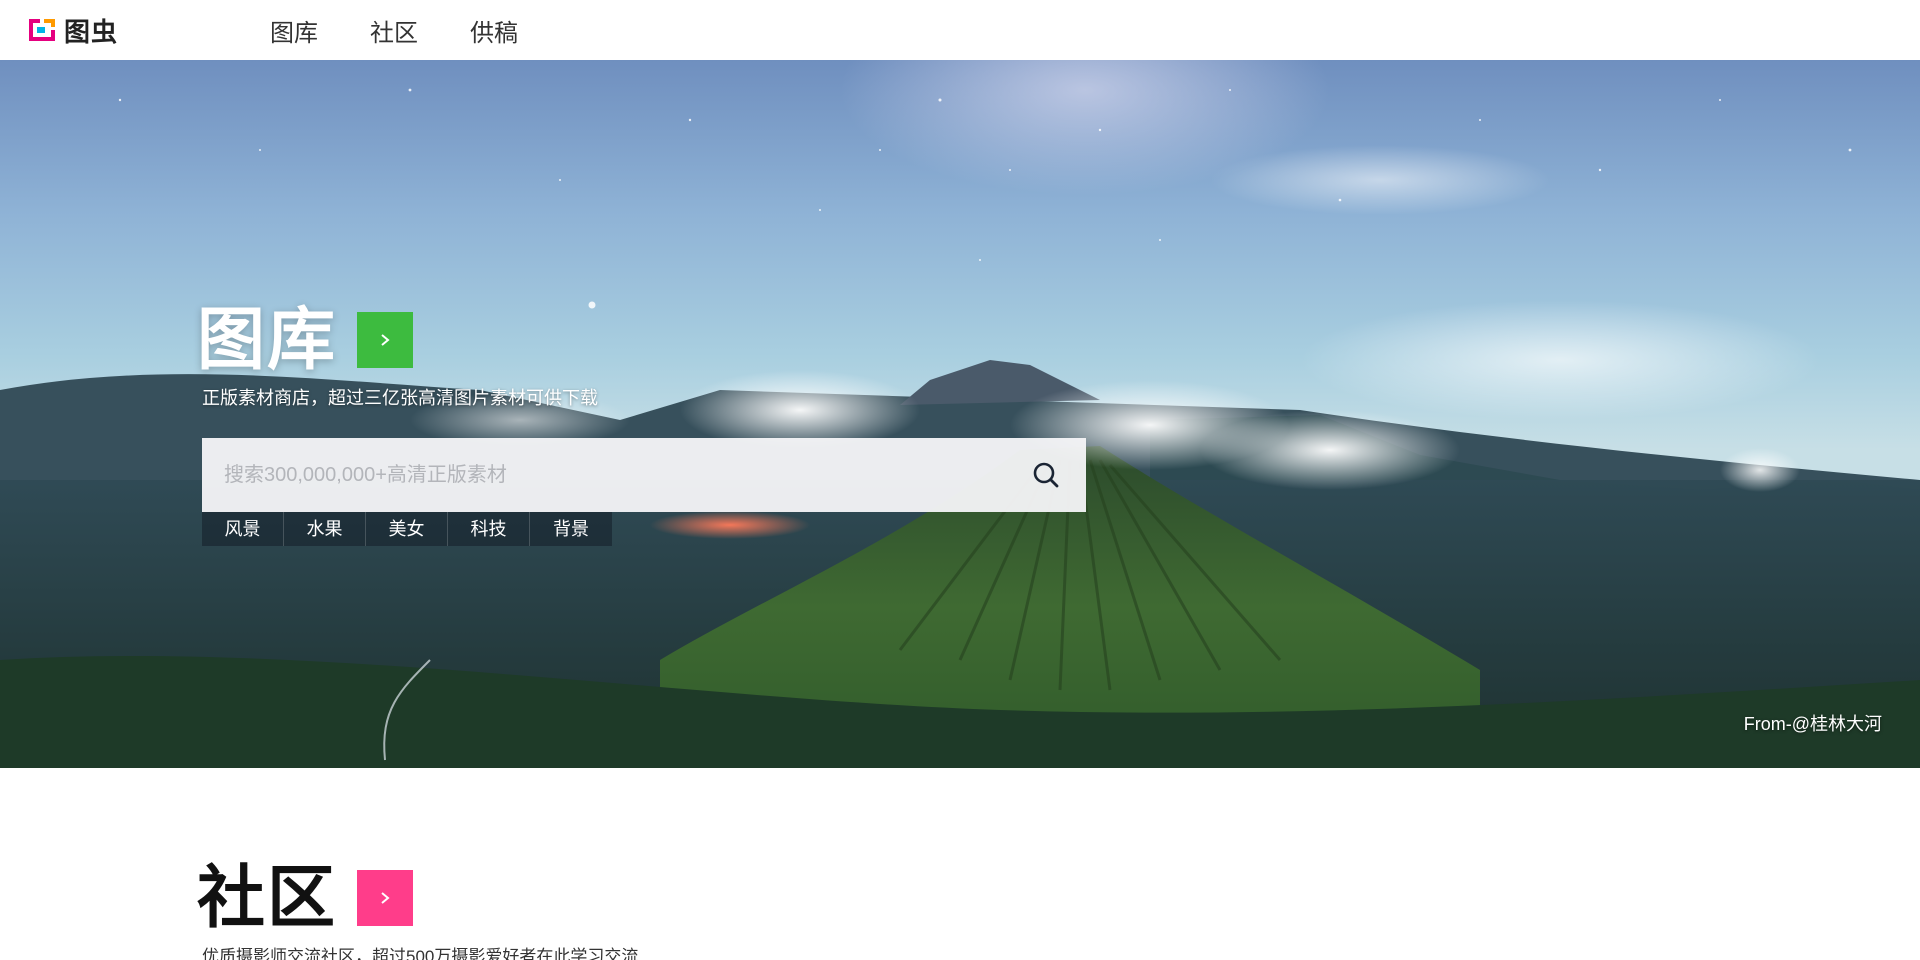 The height and width of the screenshot is (960, 1920). Describe the element at coordinates (294, 30) in the screenshot. I see `nav-item-gallery: 图库` at that location.